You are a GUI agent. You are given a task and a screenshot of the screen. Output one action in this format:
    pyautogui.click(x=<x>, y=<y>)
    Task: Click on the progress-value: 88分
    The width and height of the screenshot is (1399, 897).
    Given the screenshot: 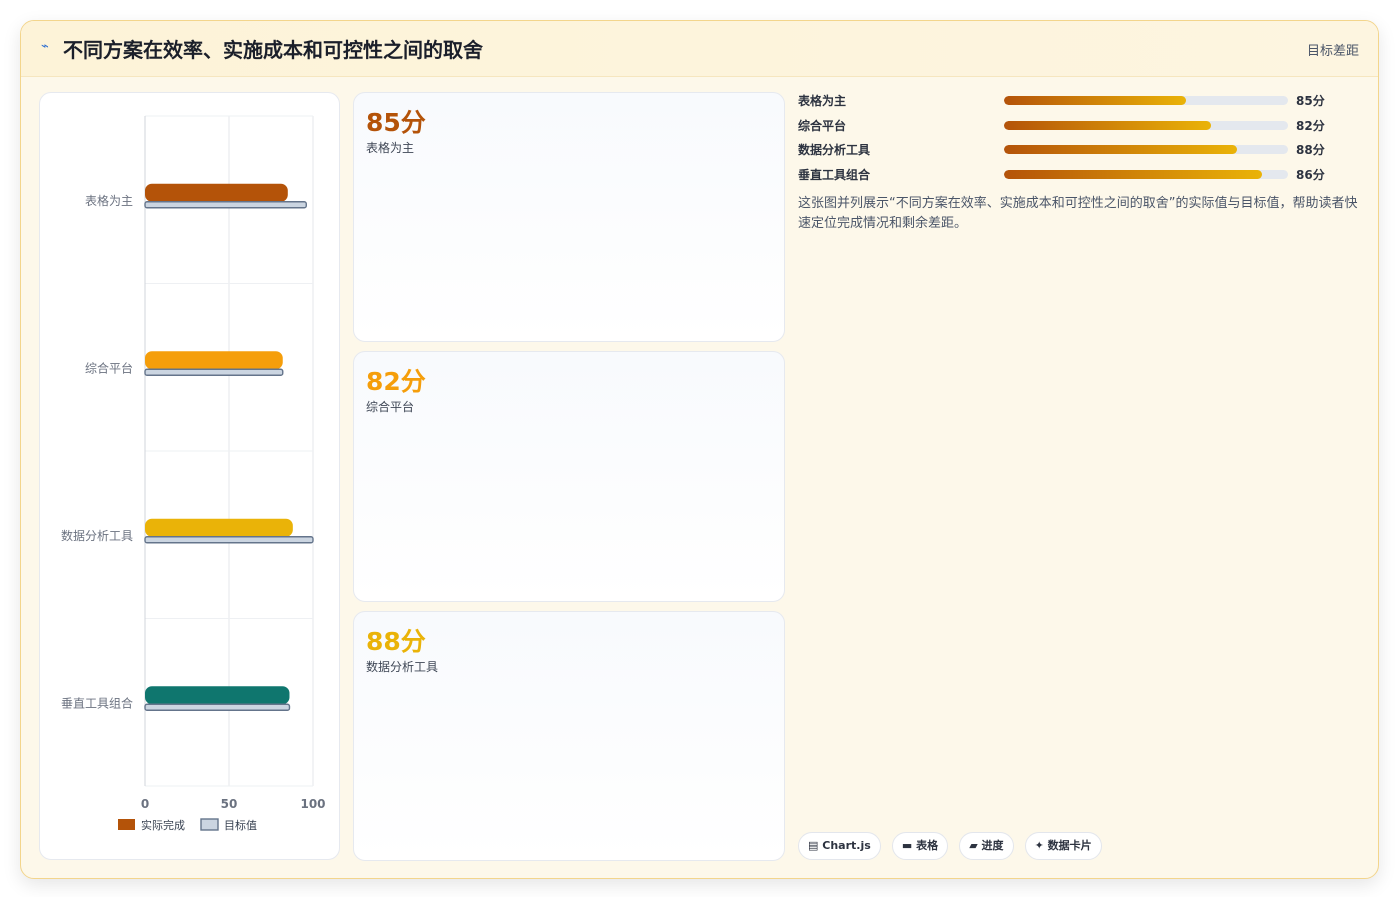 What is the action you would take?
    pyautogui.click(x=1310, y=150)
    